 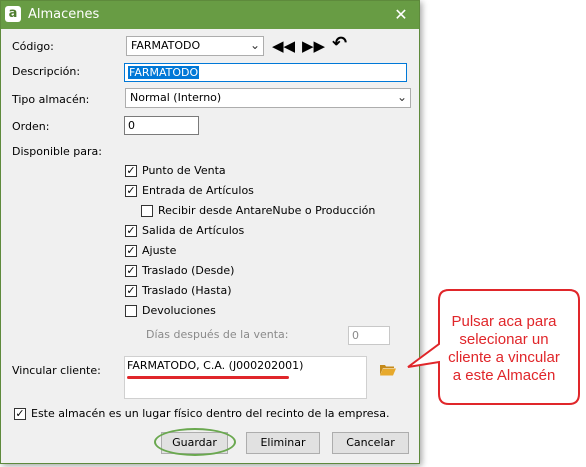 I want to click on option-label: Ajuste, so click(x=159, y=250).